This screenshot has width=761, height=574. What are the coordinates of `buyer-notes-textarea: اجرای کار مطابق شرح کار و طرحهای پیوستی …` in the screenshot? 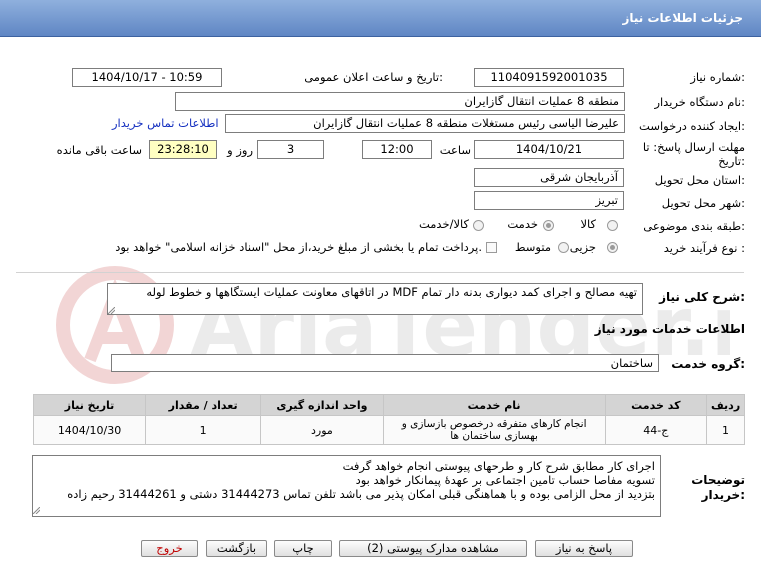 It's located at (346, 486).